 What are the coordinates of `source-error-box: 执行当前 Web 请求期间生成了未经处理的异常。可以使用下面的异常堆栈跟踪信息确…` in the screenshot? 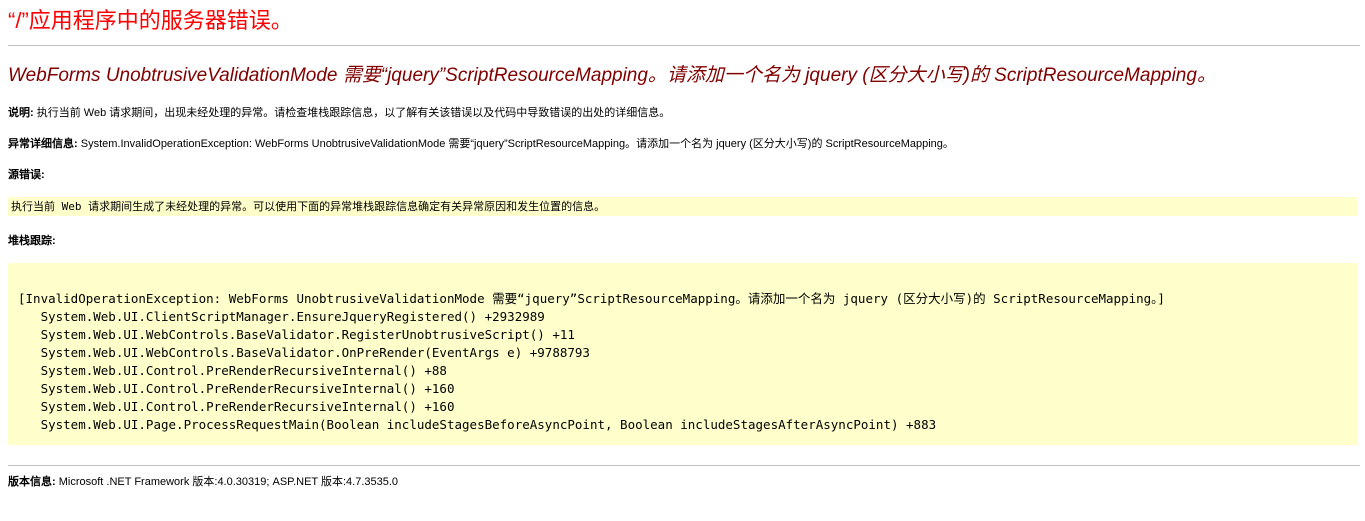 It's located at (683, 206).